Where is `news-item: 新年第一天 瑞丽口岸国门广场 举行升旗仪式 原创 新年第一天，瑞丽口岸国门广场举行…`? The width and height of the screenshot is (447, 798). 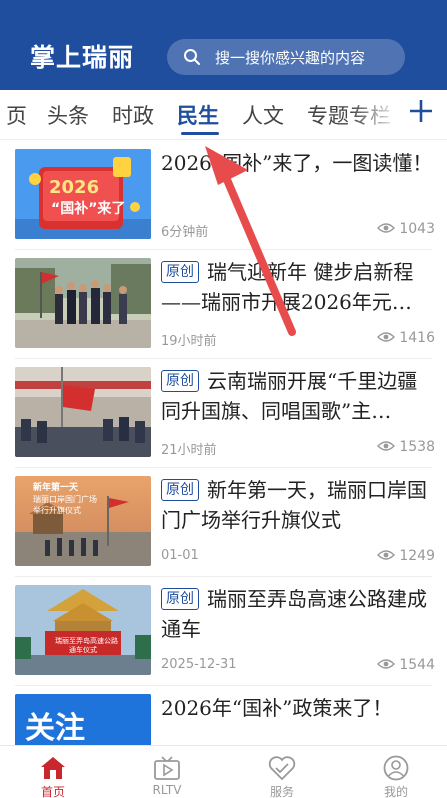 news-item: 新年第一天 瑞丽口岸国门广场 举行升旗仪式 原创 新年第一天，瑞丽口岸国门广场举行… is located at coordinates (223, 522).